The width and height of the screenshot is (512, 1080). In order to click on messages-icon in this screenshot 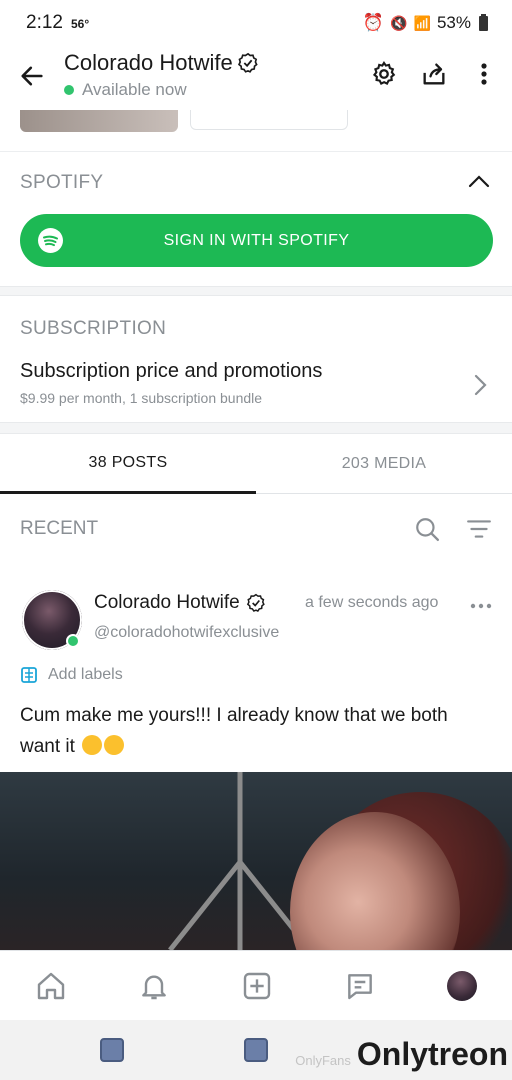, I will do `click(360, 986)`.